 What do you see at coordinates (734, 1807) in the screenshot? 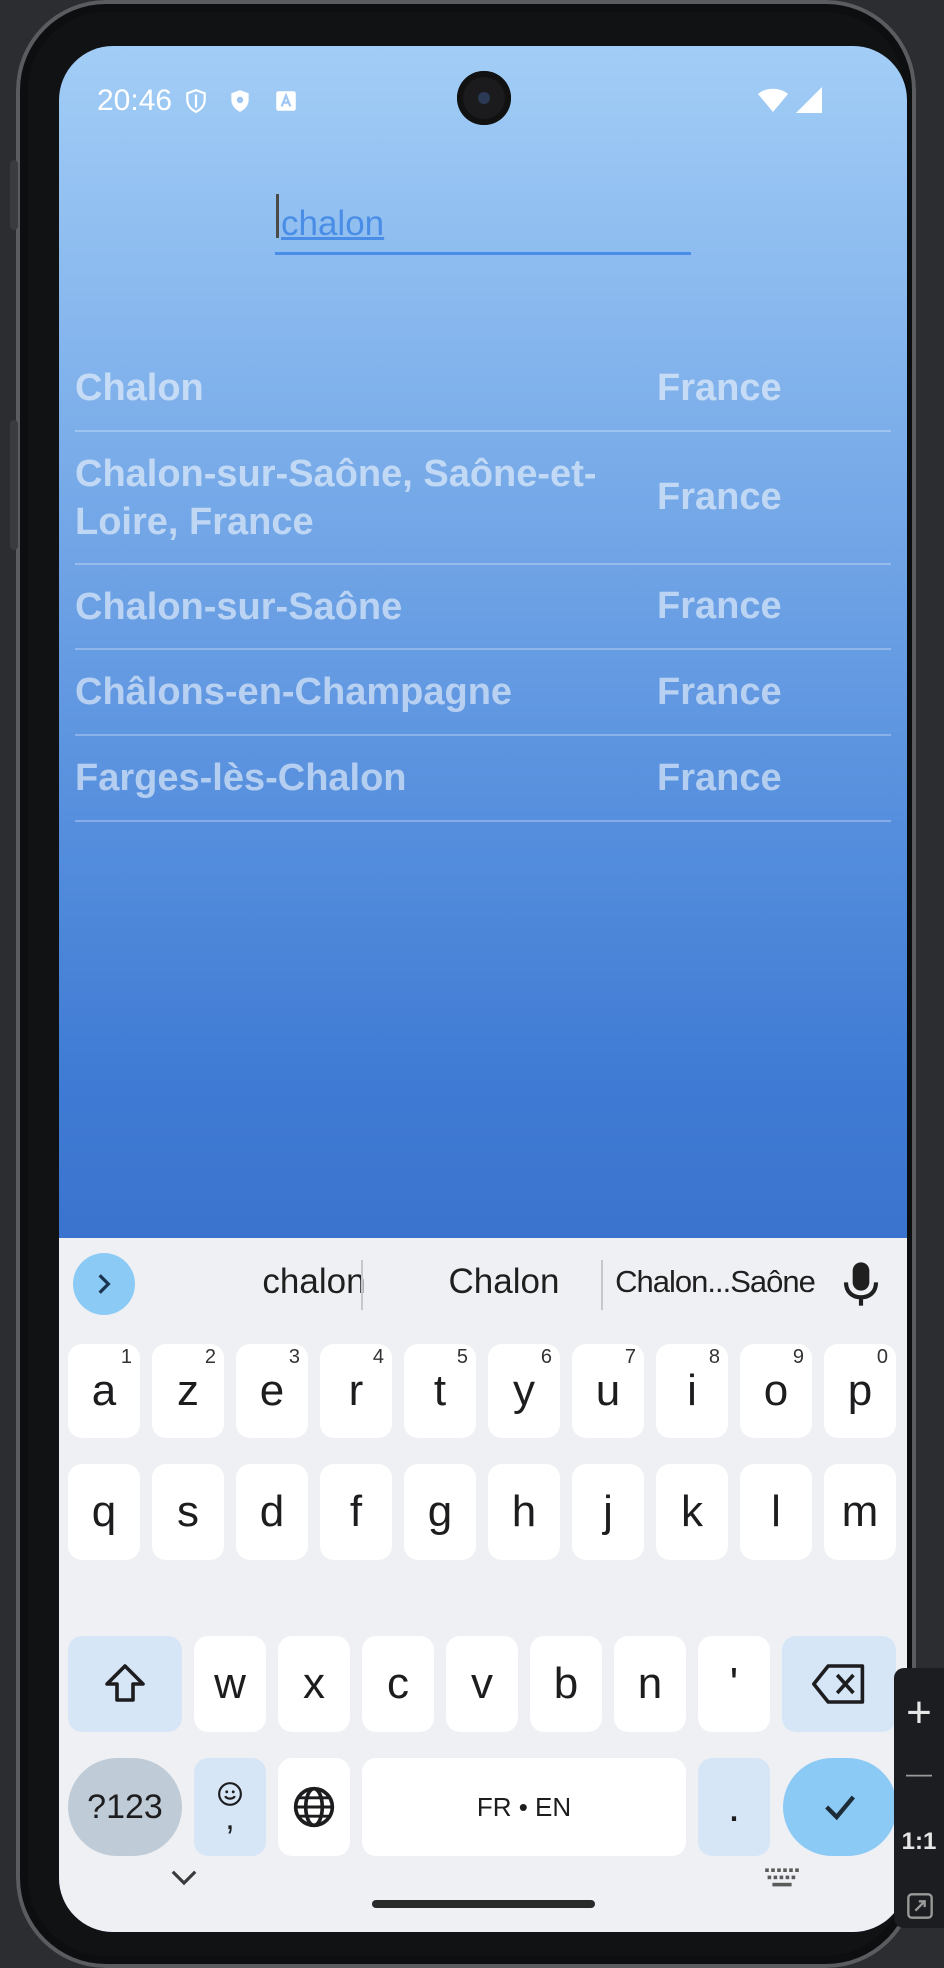
I see `period-key: .` at bounding box center [734, 1807].